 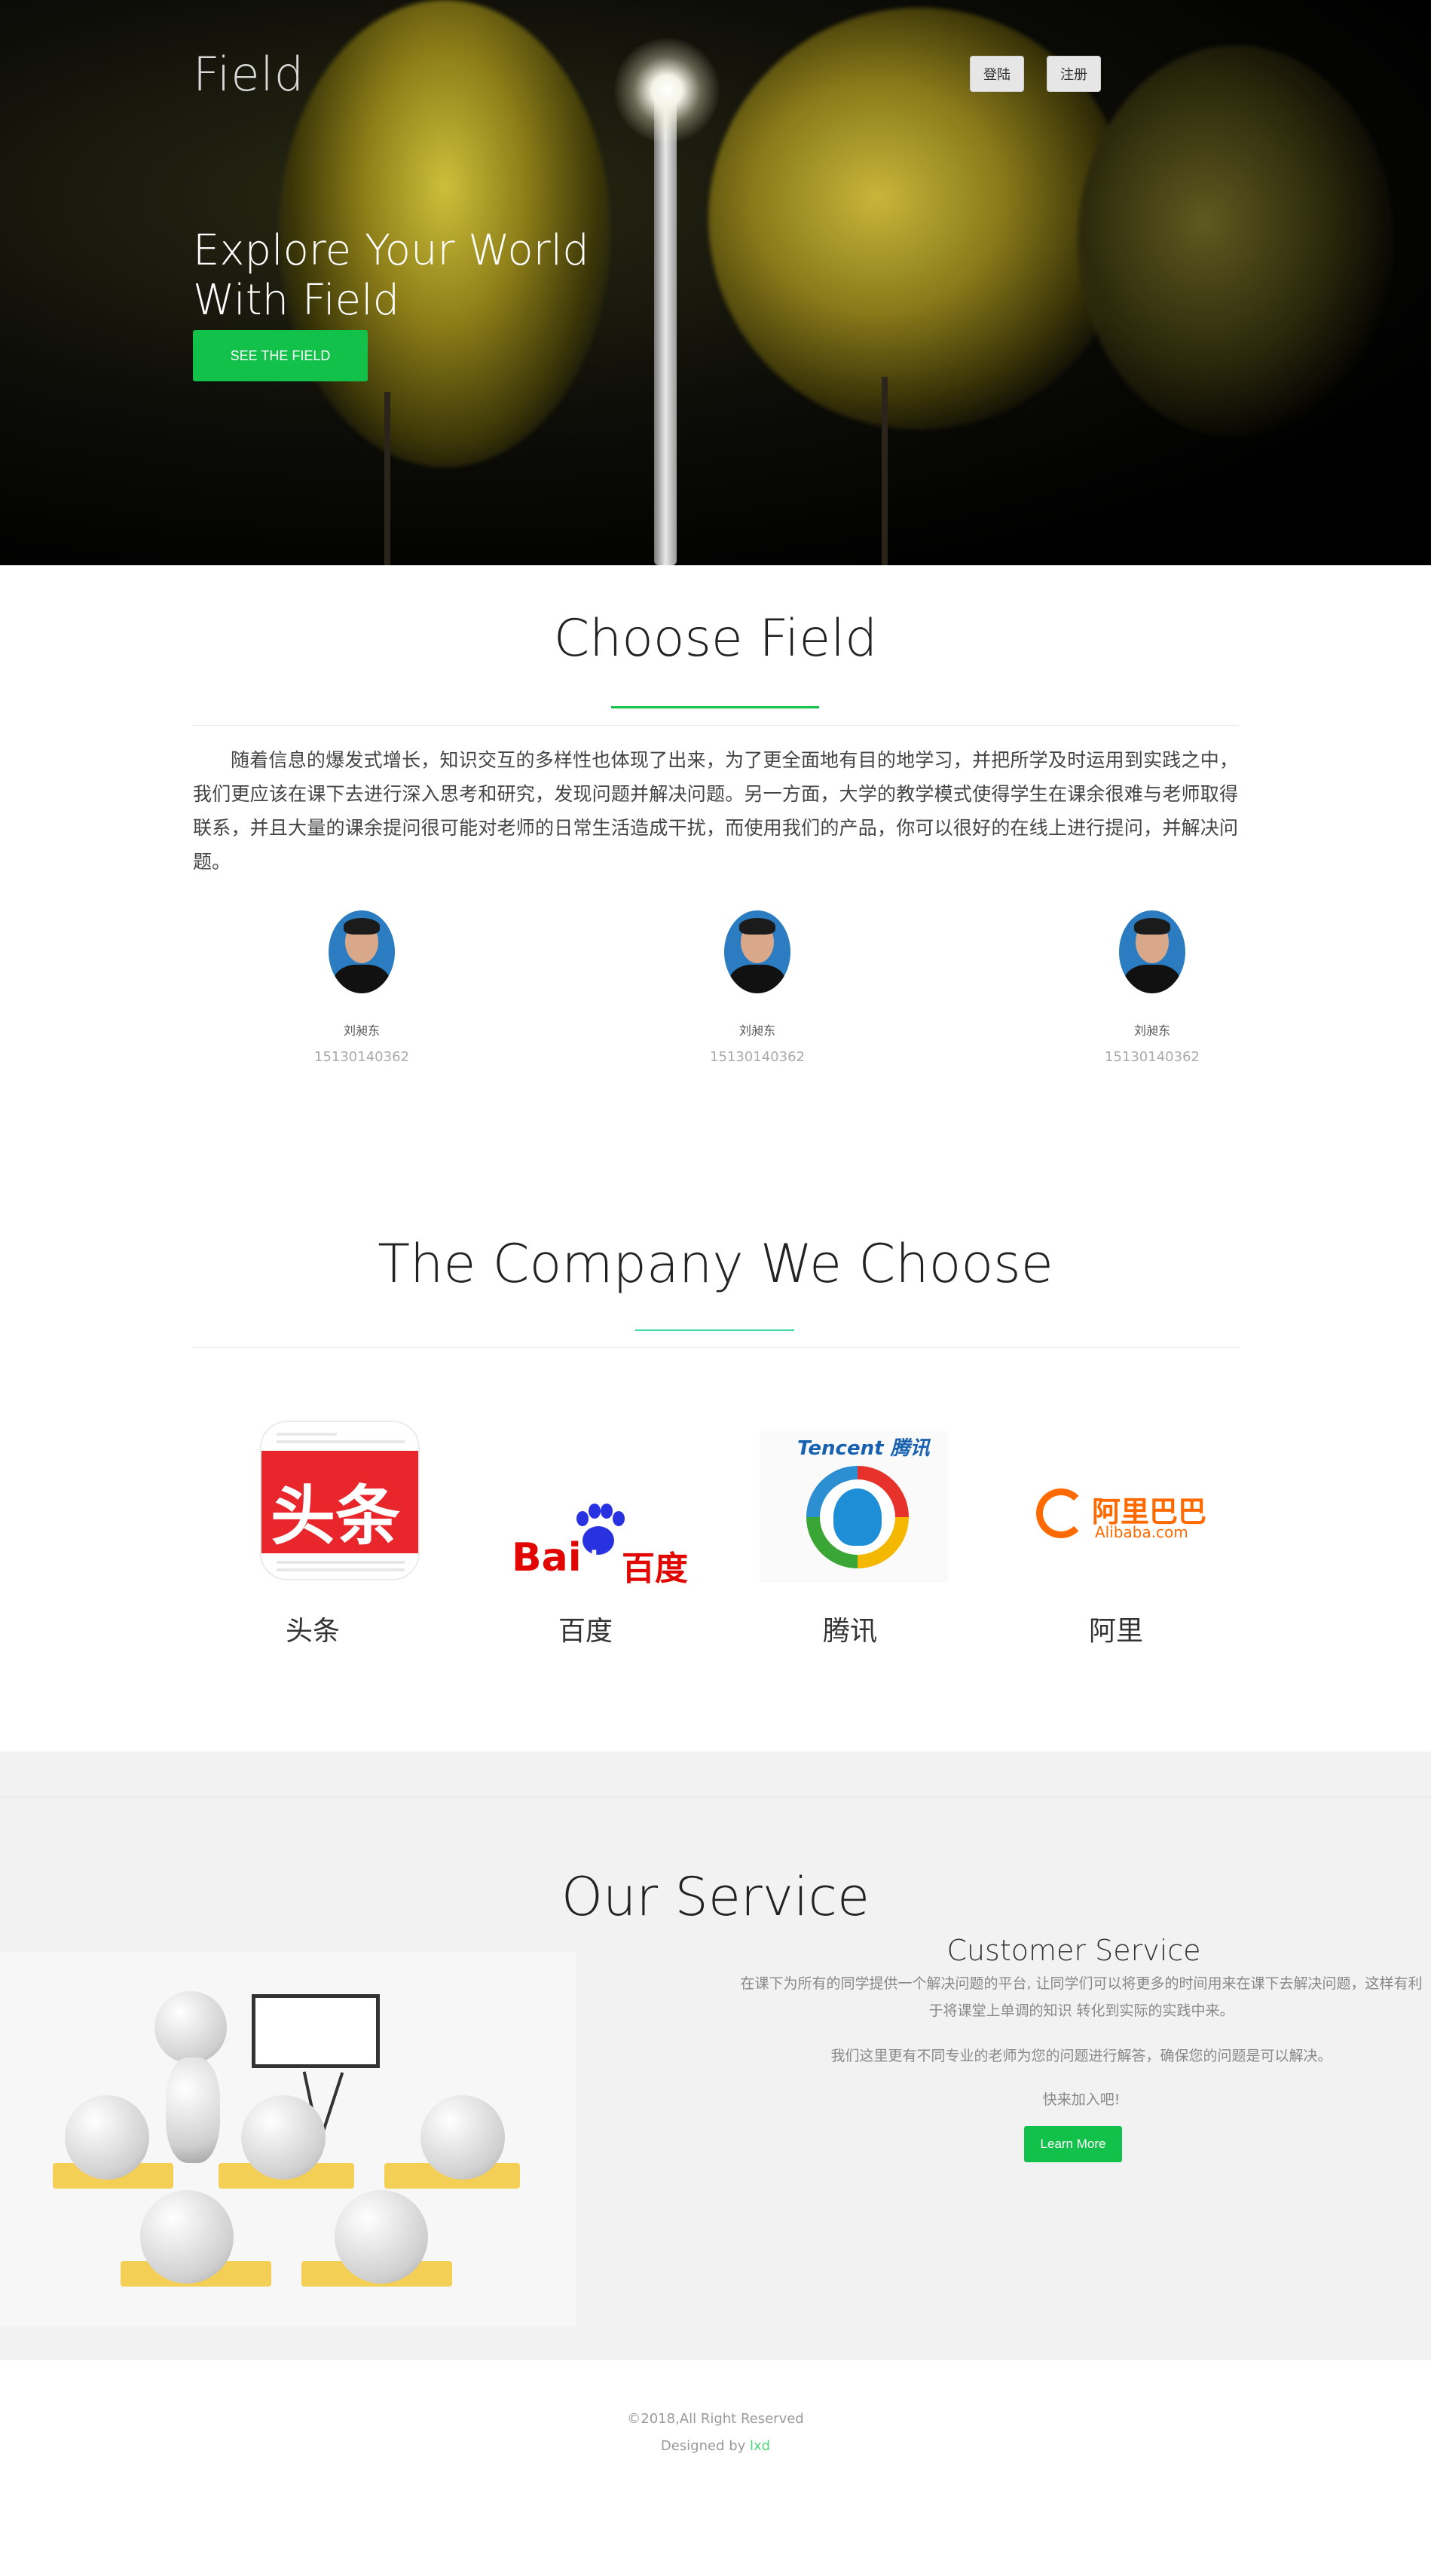 I want to click on service-title: Our Service, so click(x=715, y=1897).